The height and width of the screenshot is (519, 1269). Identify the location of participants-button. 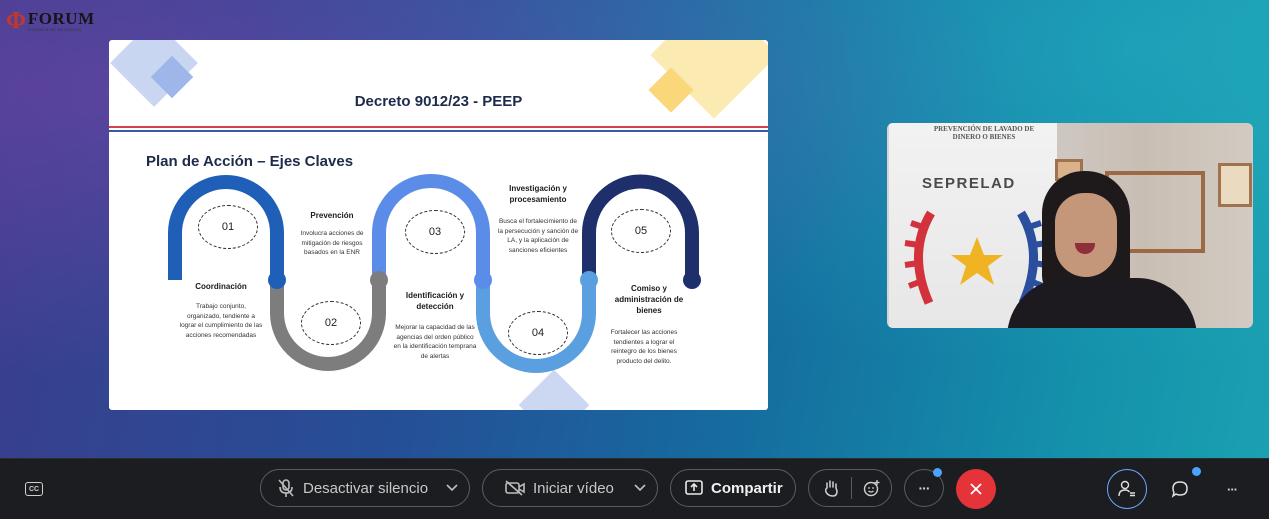
(1127, 489).